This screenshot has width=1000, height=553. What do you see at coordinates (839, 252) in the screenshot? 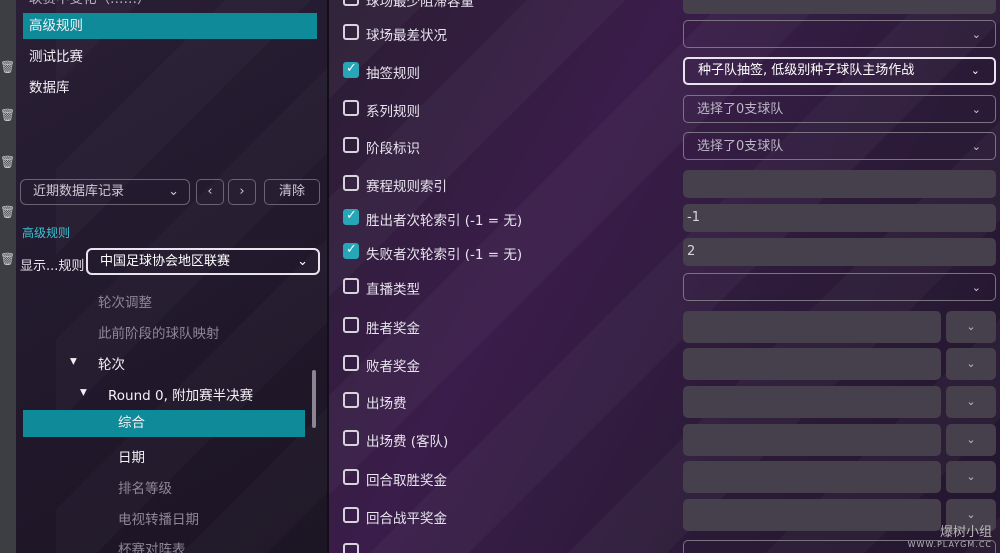
I see `loser-next-round-field: 2` at bounding box center [839, 252].